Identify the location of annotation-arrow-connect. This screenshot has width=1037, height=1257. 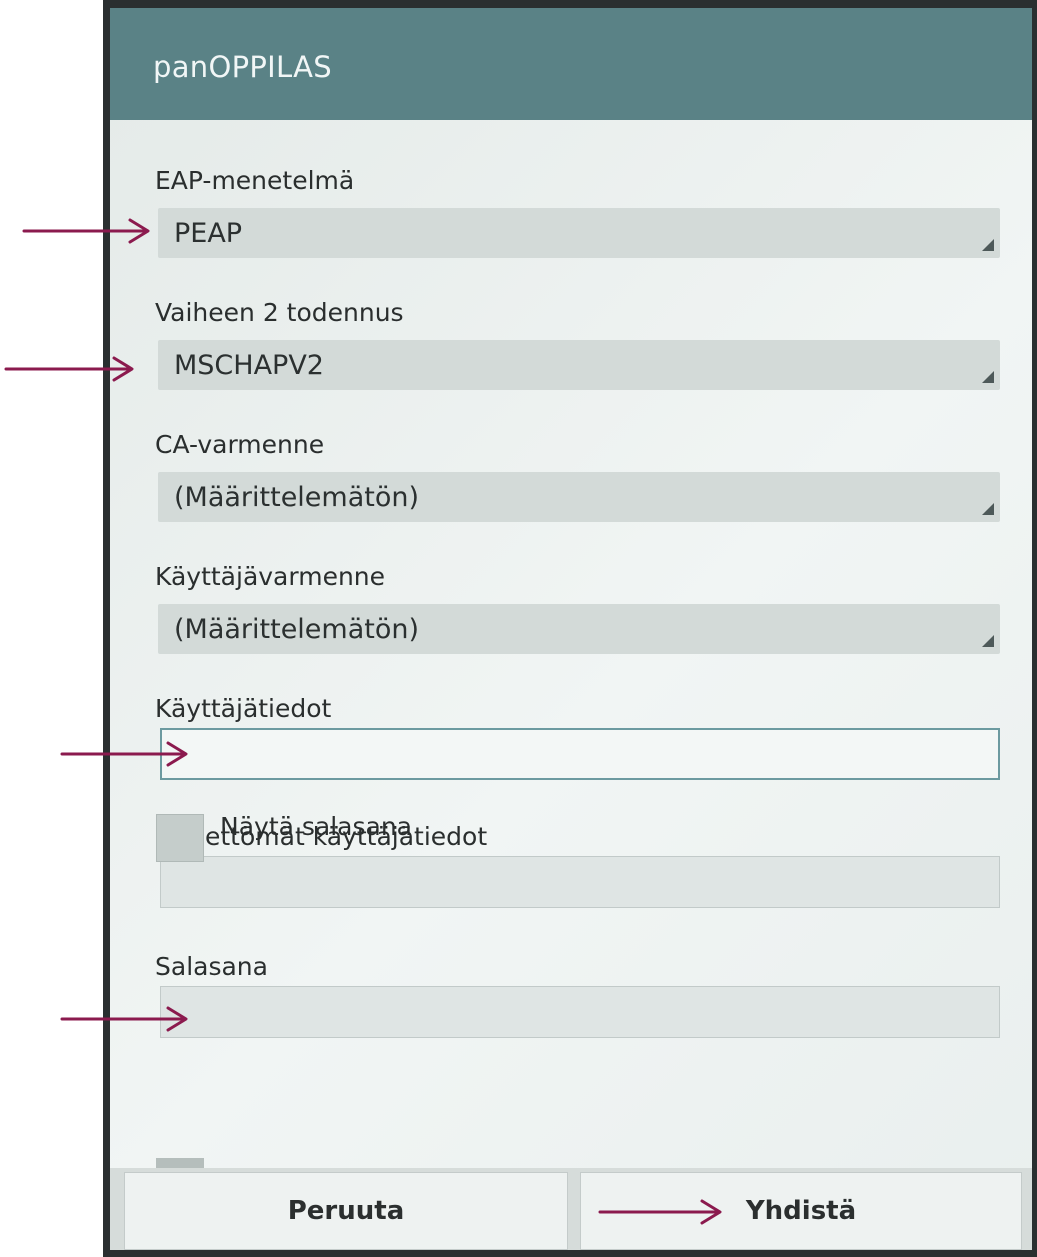
(660, 1212).